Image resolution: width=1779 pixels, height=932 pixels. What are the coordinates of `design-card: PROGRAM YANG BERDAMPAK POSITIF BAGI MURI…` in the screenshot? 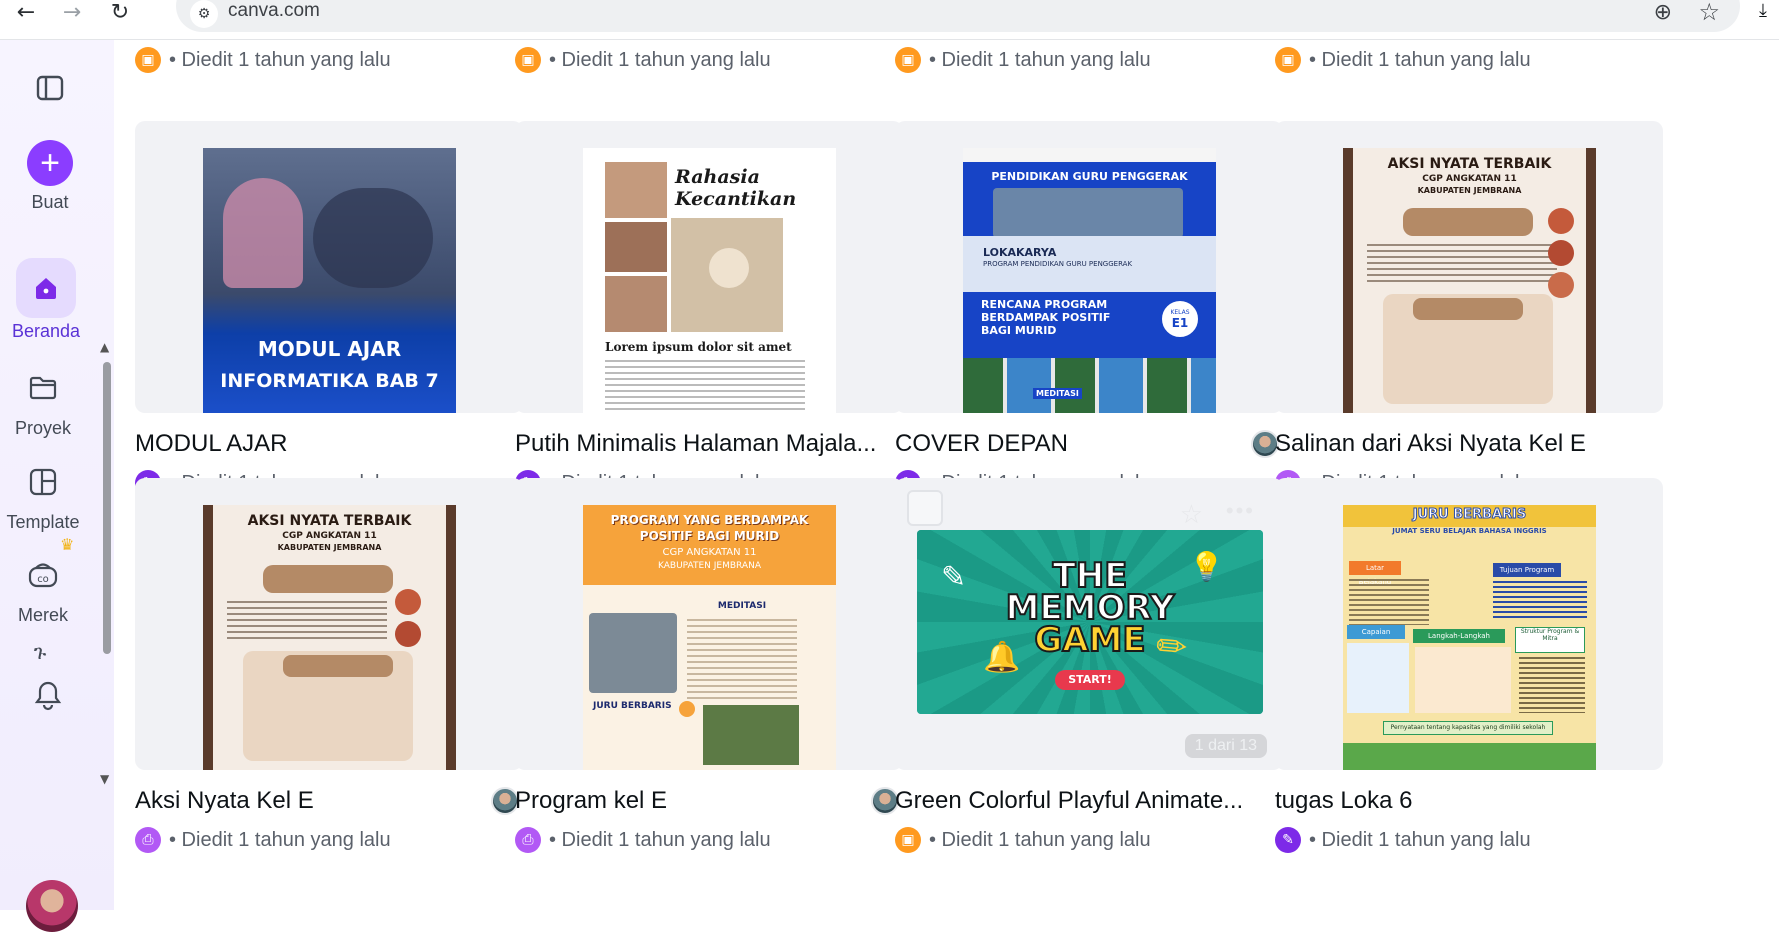 It's located at (709, 665).